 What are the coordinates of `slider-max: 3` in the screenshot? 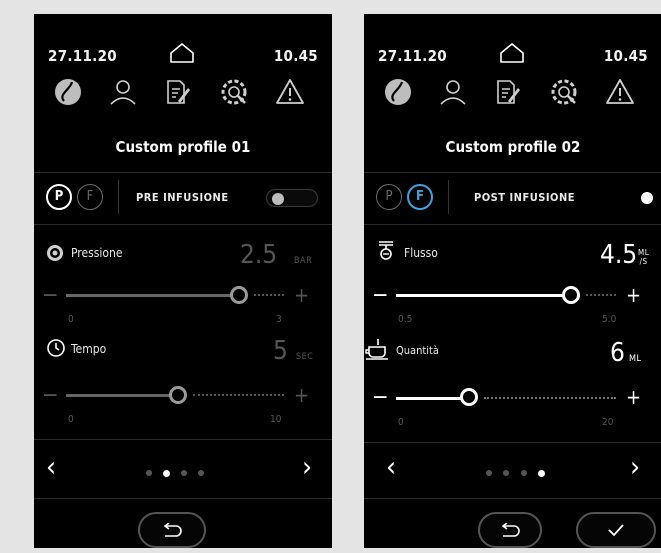 It's located at (279, 319).